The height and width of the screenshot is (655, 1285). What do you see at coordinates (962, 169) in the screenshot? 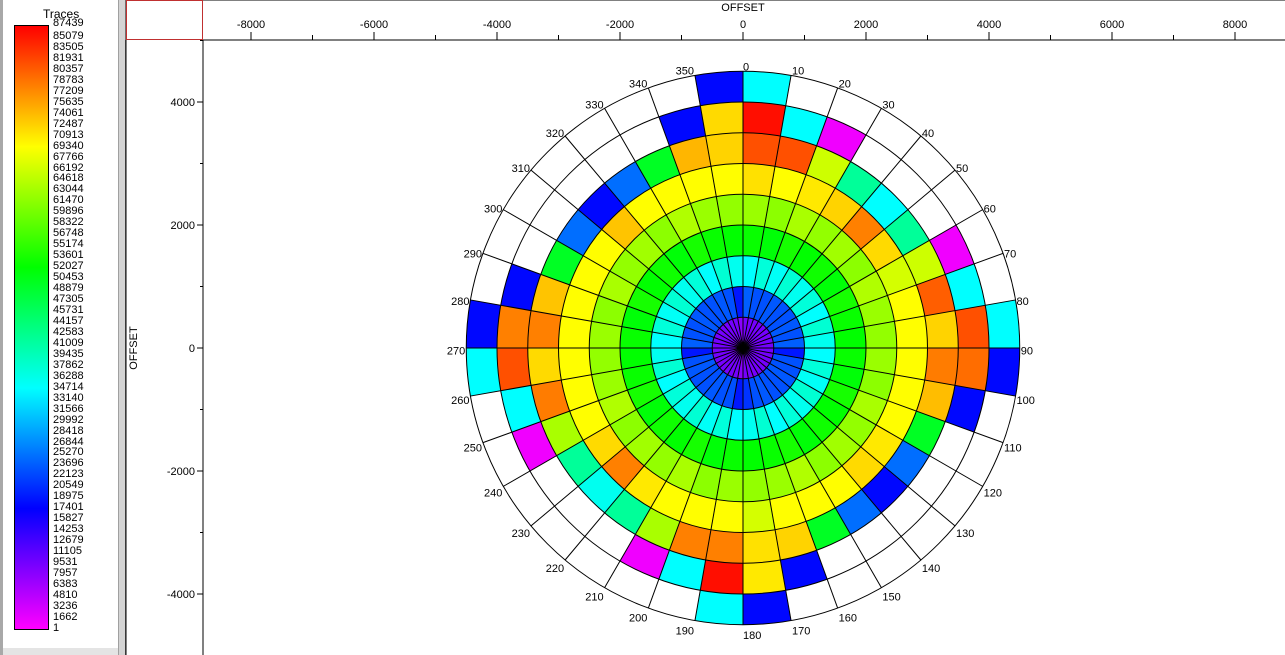
I see `azimuth-label: 50` at bounding box center [962, 169].